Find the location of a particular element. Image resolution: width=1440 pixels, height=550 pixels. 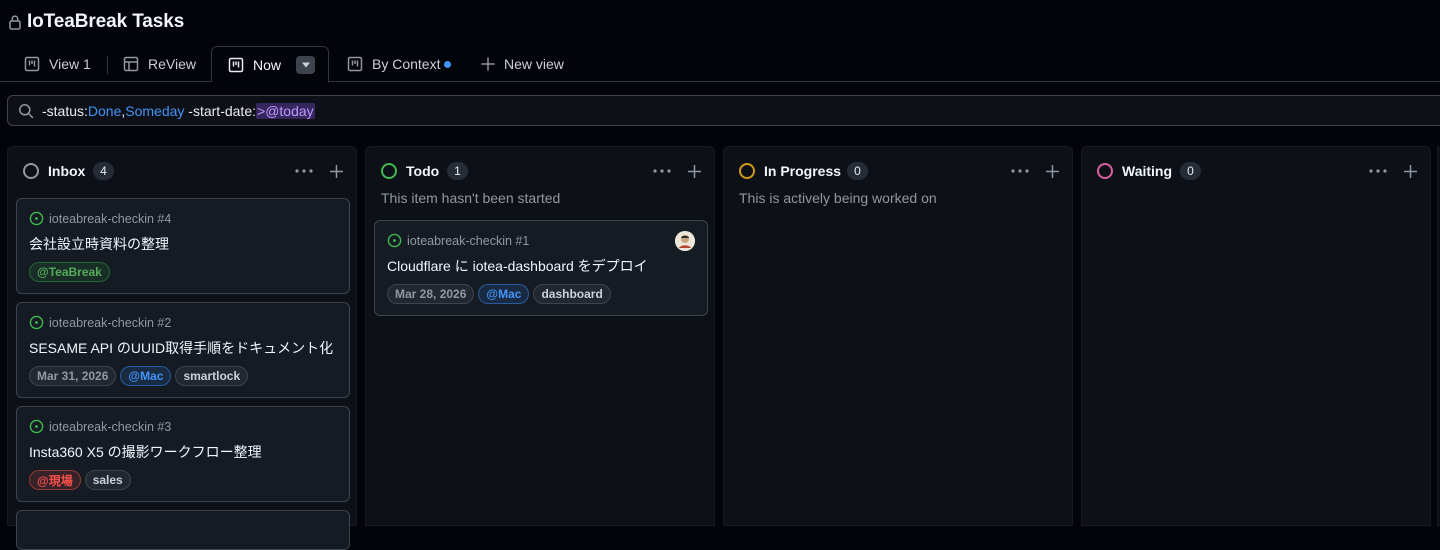

view-options-button is located at coordinates (306, 64).